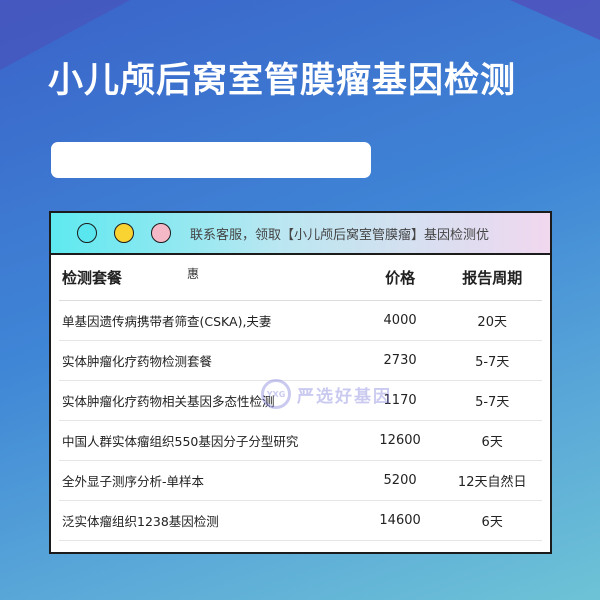  Describe the element at coordinates (400, 320) in the screenshot. I see `package-price: 4000` at that location.